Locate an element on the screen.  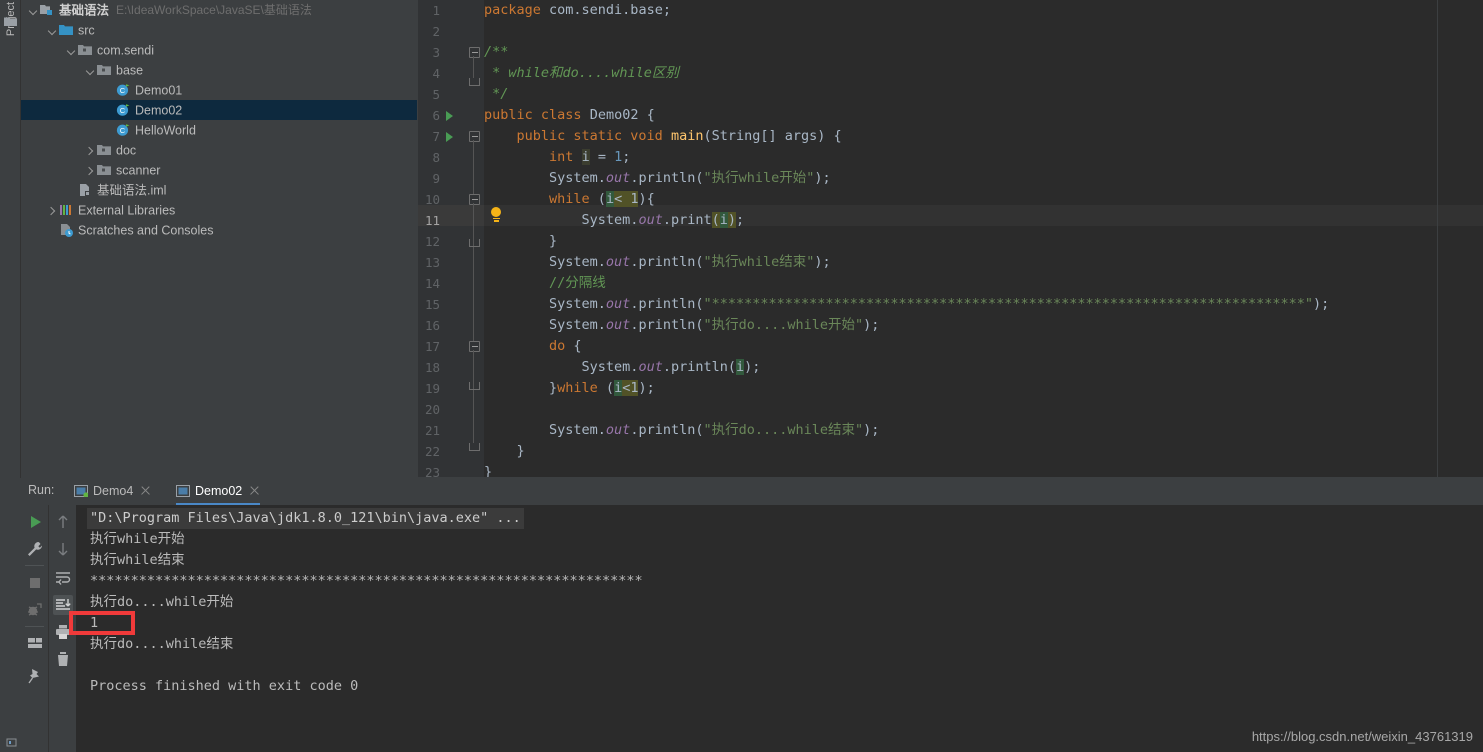
code-line-11: System.out.print(i); is located at coordinates (614, 220).